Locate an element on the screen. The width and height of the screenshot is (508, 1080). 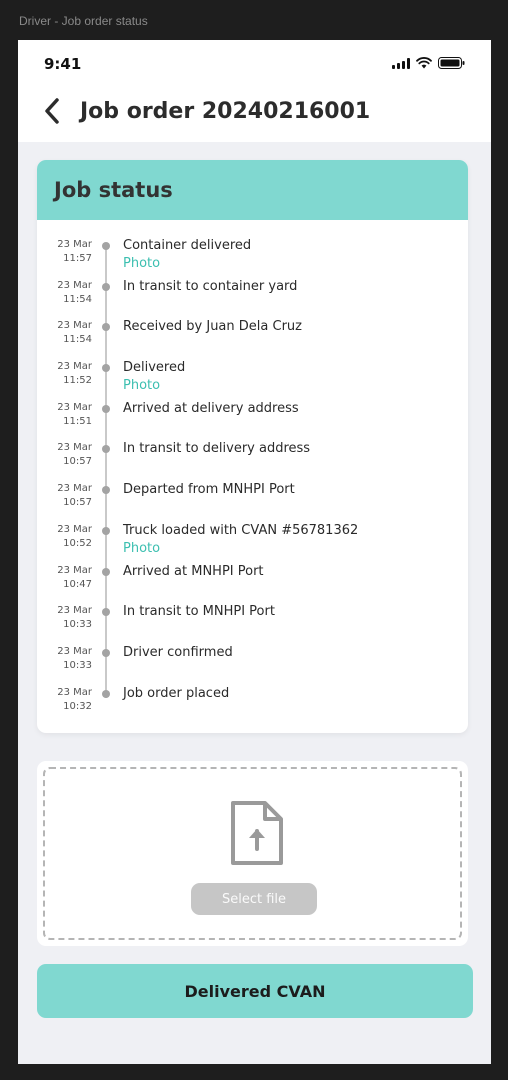
event-content: Arrived at MNHPI Port is located at coordinates (193, 572).